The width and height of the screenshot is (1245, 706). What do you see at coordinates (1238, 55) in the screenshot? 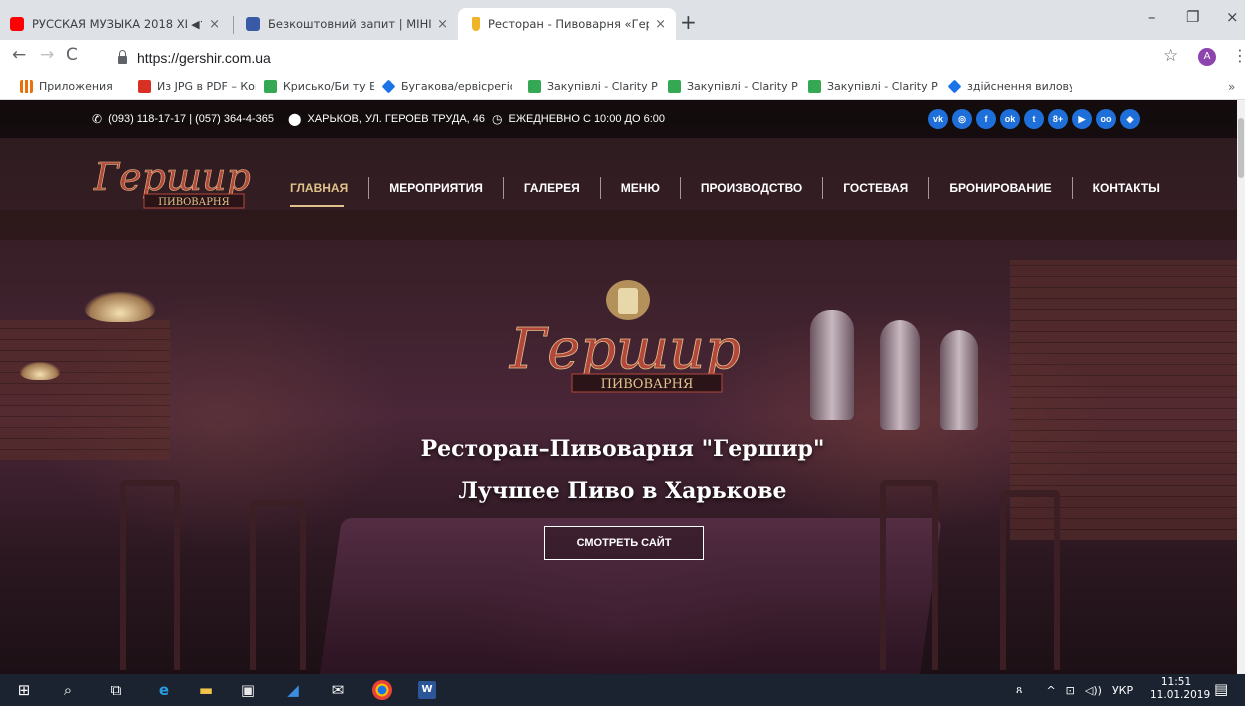
I see `menu-icon: ⋮` at bounding box center [1238, 55].